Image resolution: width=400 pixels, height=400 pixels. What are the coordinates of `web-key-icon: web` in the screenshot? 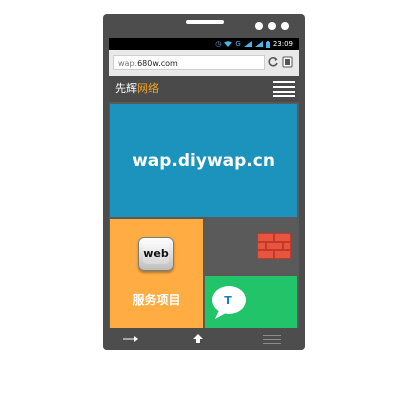 It's located at (156, 254).